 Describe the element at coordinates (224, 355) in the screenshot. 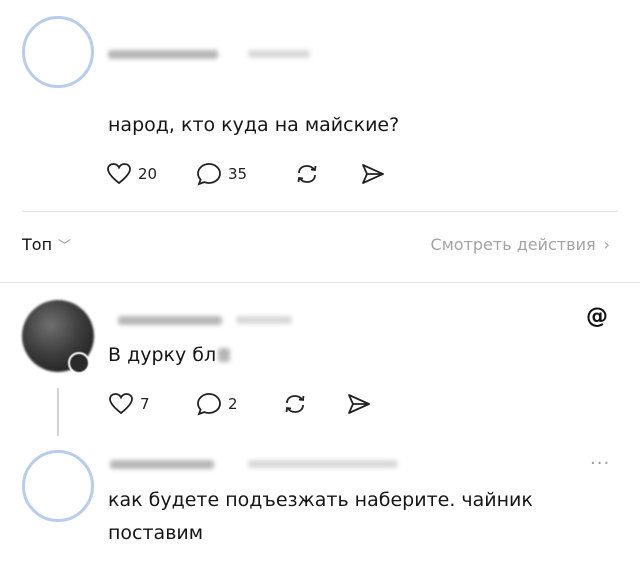

I see `reply1-text-censor` at that location.